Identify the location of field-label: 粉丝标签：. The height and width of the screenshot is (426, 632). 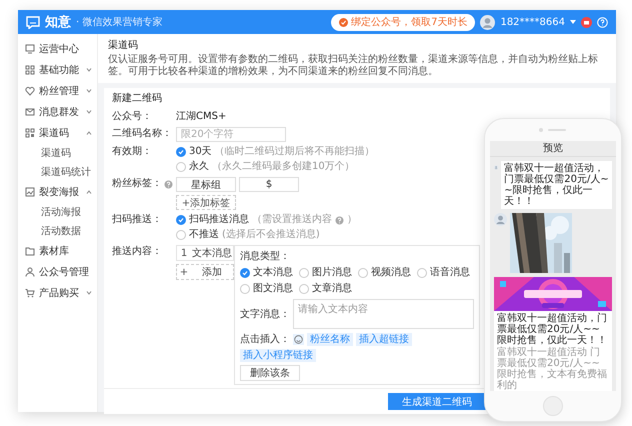
(137, 184).